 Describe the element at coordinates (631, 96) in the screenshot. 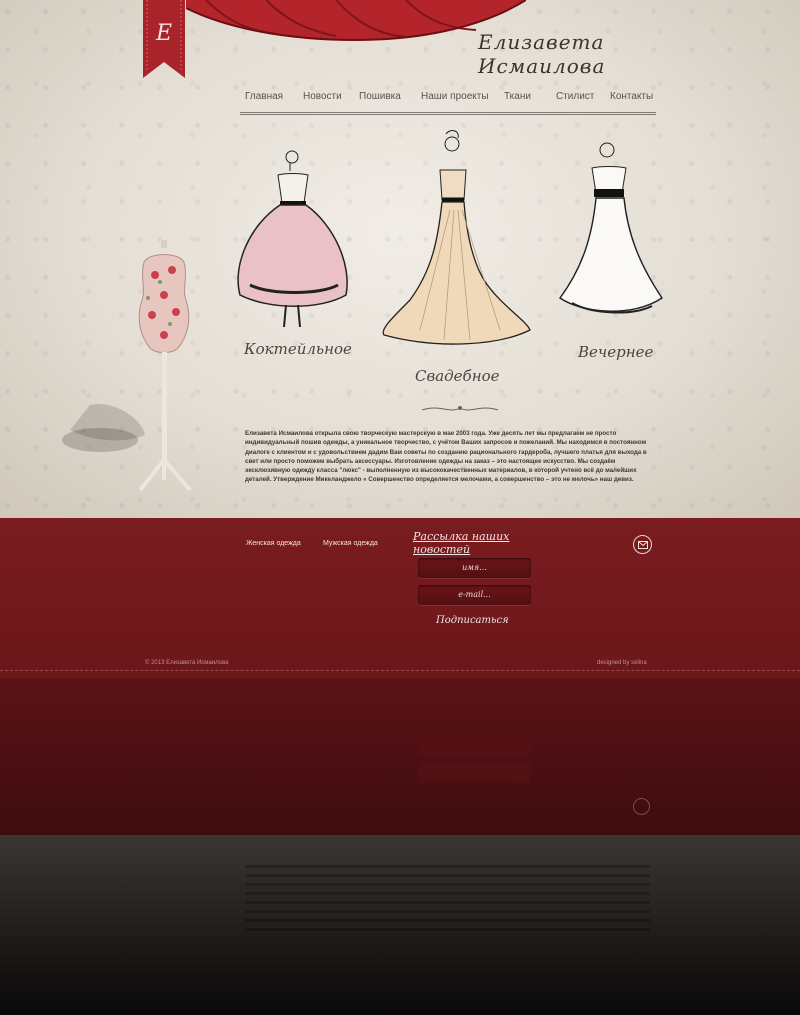

I see `nav-item-contacts: Контакты` at that location.